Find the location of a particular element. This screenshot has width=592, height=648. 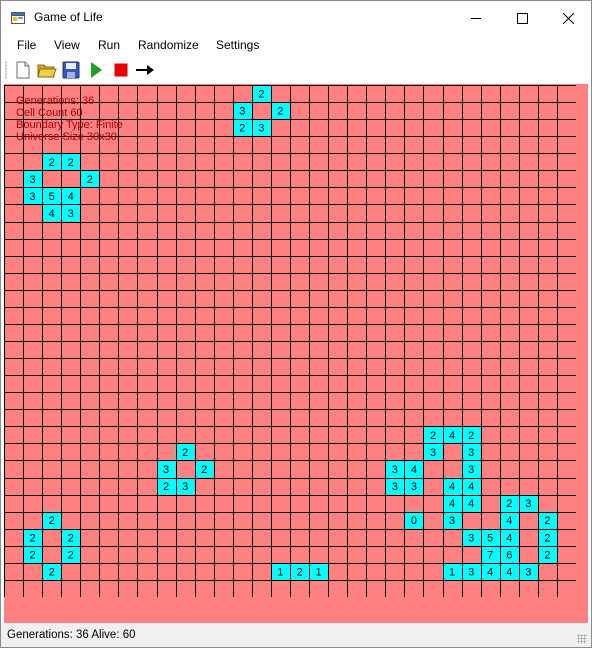

save-file-button is located at coordinates (71, 70).